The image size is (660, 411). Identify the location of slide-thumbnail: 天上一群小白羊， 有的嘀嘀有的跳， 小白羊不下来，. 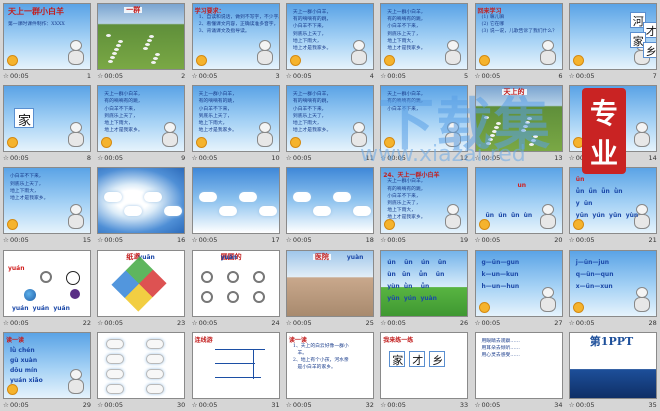
(424, 119).